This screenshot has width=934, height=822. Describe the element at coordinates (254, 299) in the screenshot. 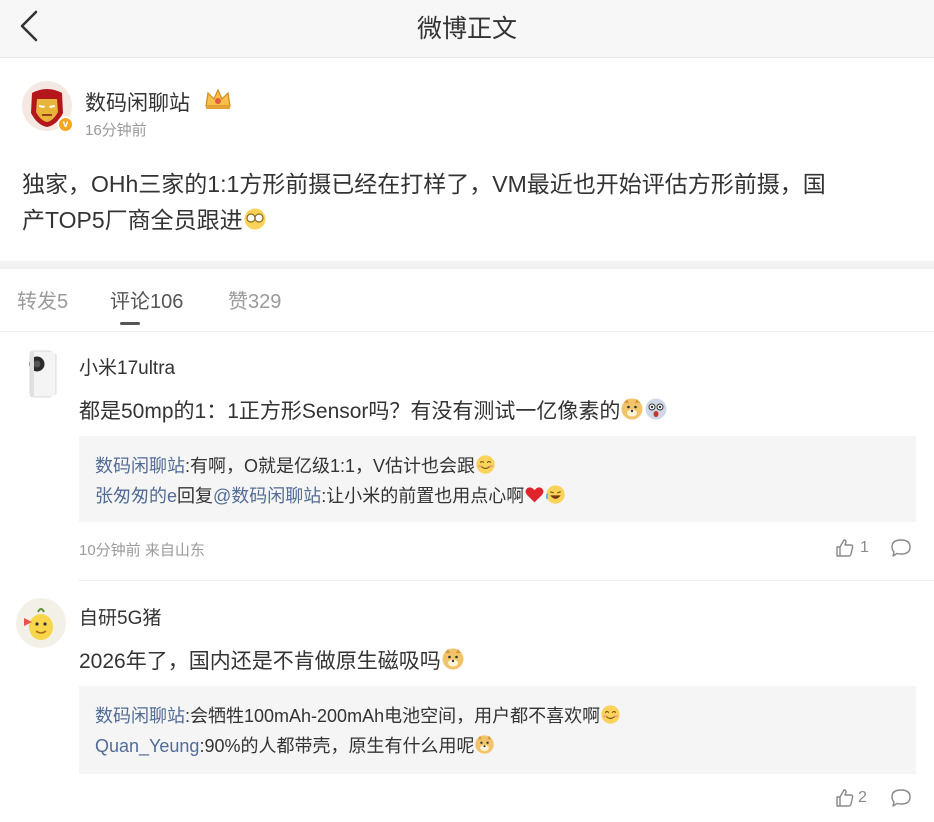

I see `tab-likes: 赞329` at that location.